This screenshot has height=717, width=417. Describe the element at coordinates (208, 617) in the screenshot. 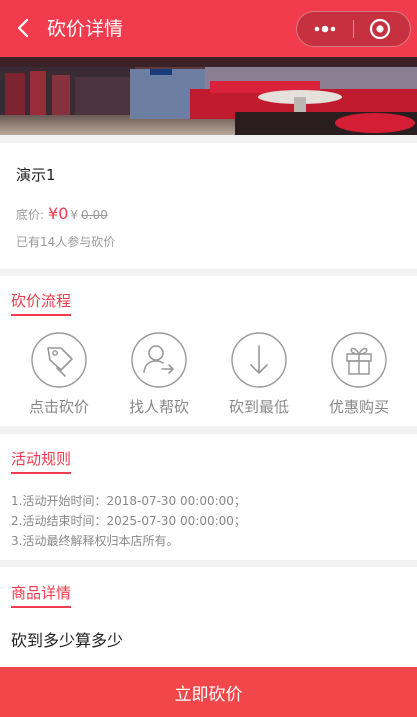

I see `product-detail-card: 商品详情 砍到多少算多少` at that location.